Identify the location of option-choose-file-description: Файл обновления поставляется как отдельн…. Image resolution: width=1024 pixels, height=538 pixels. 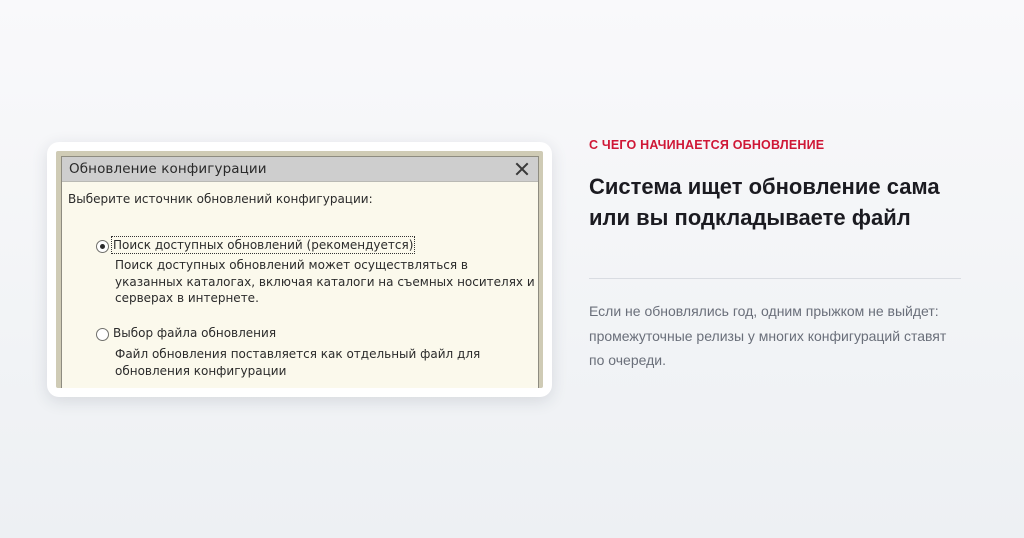
(297, 362).